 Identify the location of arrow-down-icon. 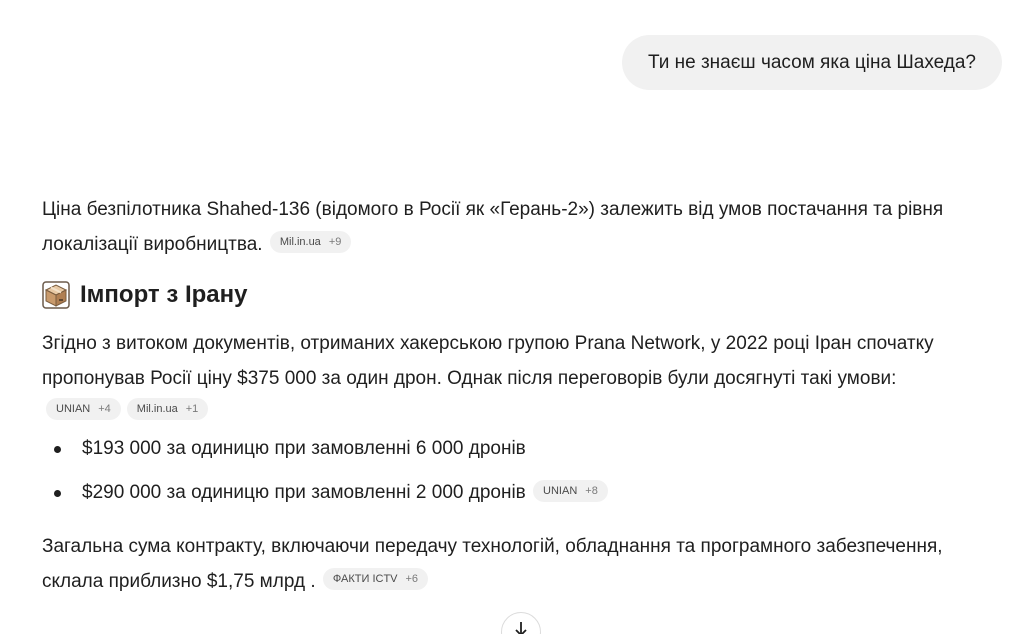
(521, 628).